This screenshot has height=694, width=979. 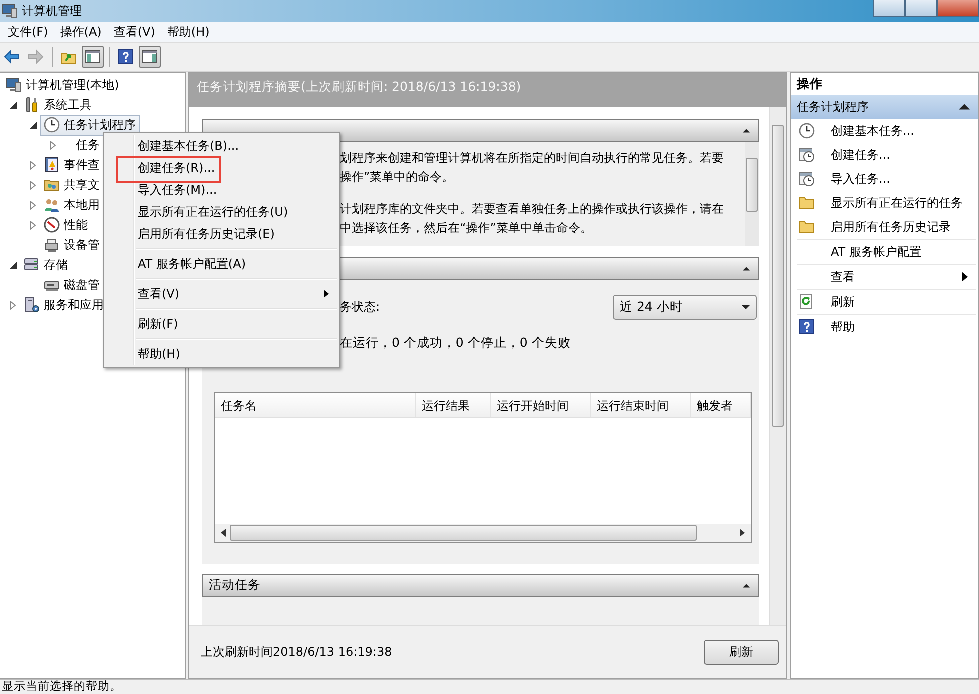 What do you see at coordinates (455, 343) in the screenshot?
I see `status-summary: 在运行，0 个成功，0 个停止，0 个失败` at bounding box center [455, 343].